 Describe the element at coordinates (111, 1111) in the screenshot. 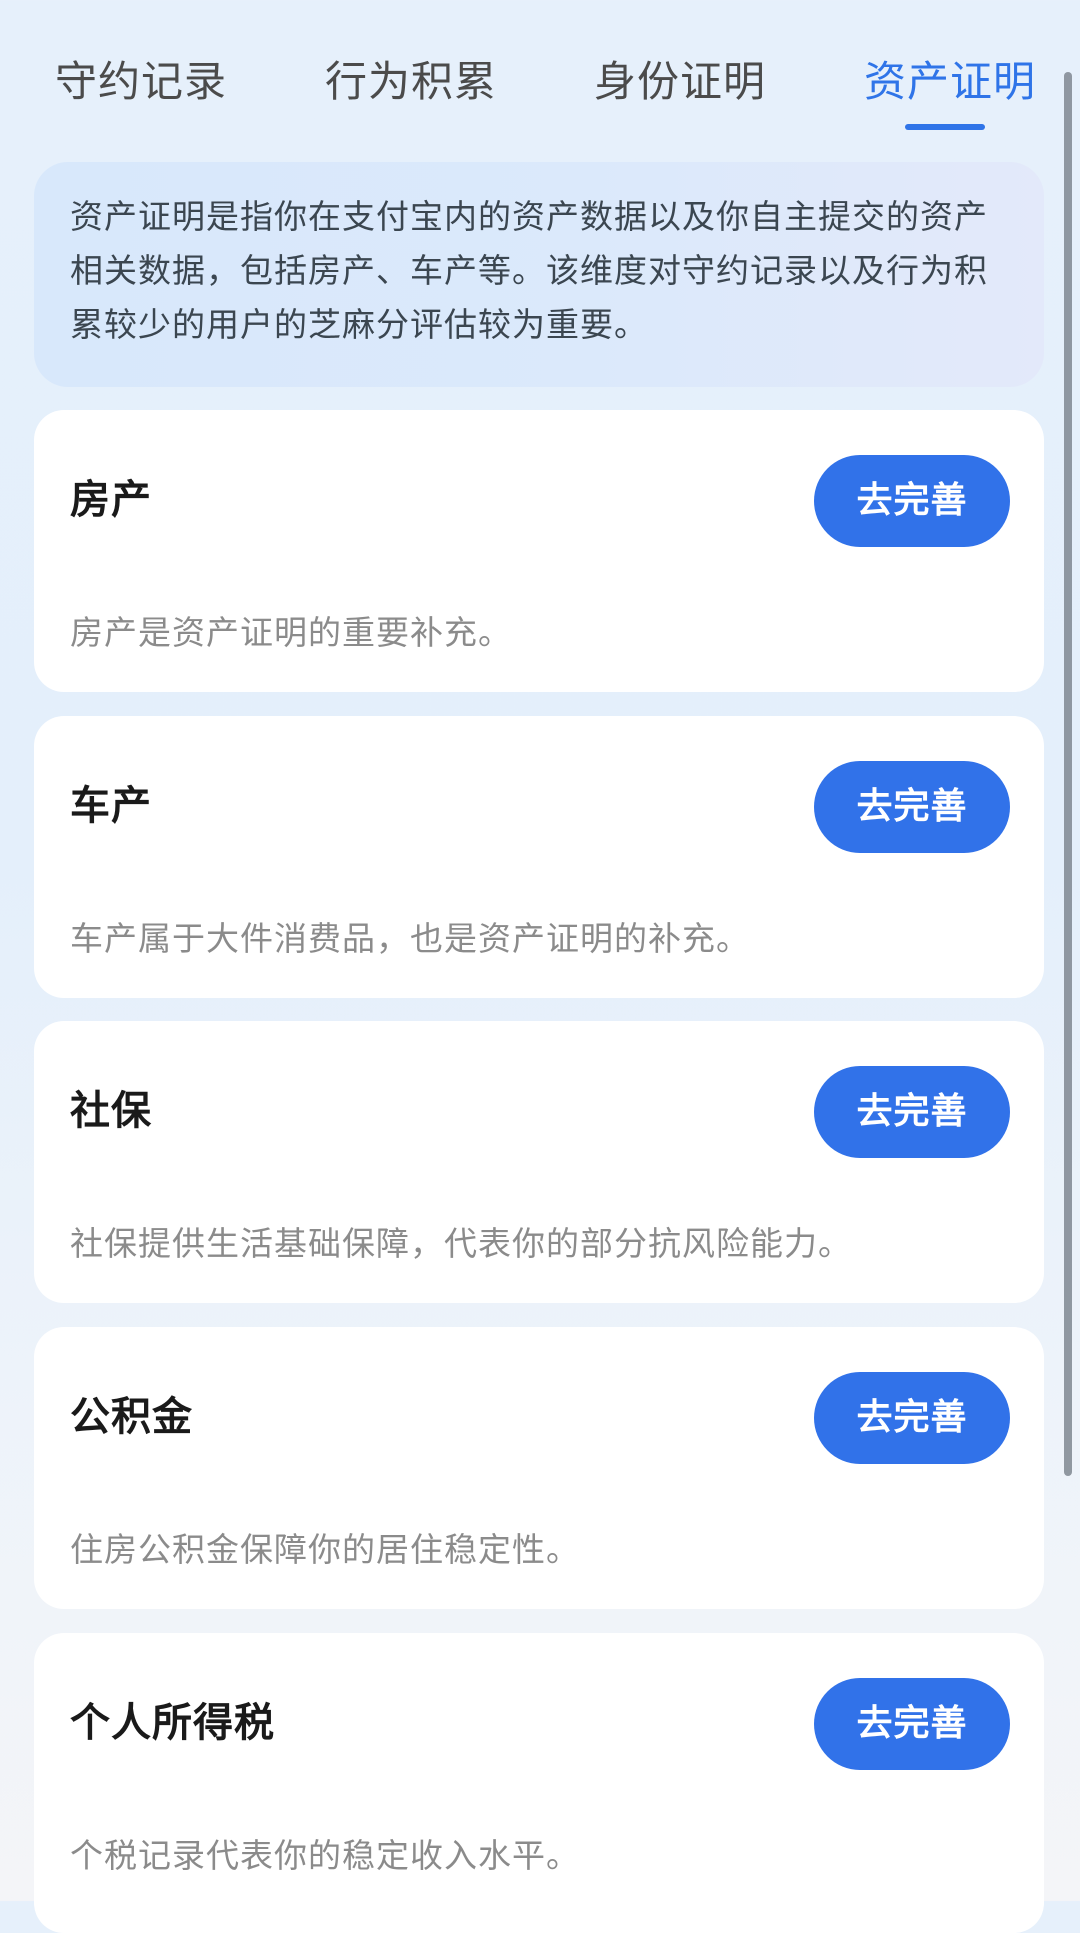

I see `card-title: 社保` at that location.